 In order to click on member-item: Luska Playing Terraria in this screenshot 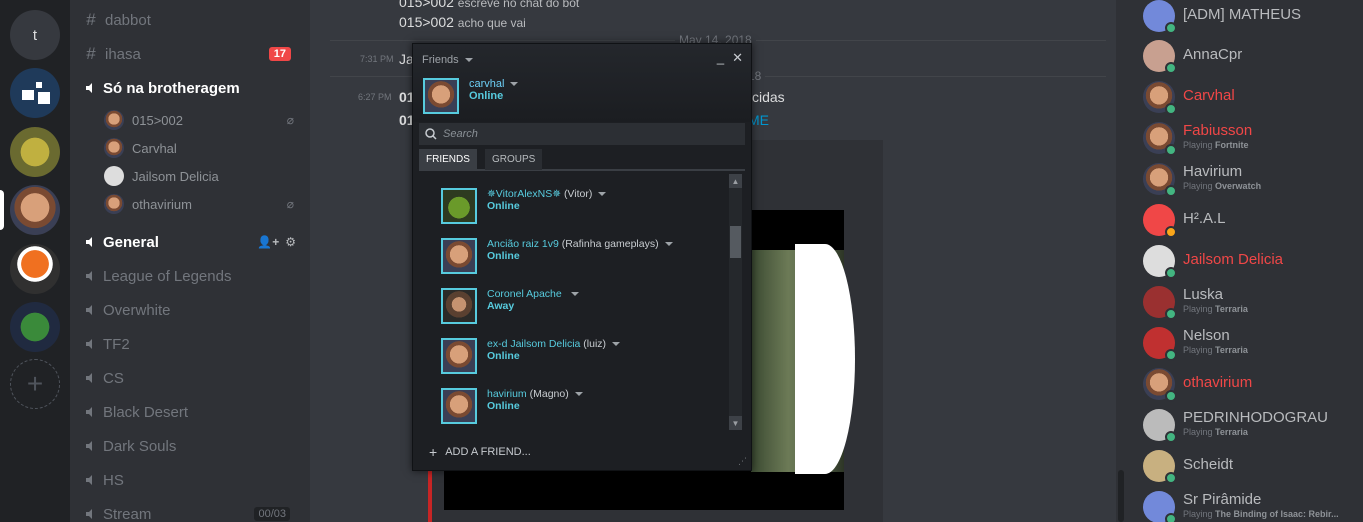, I will do `click(1253, 302)`.